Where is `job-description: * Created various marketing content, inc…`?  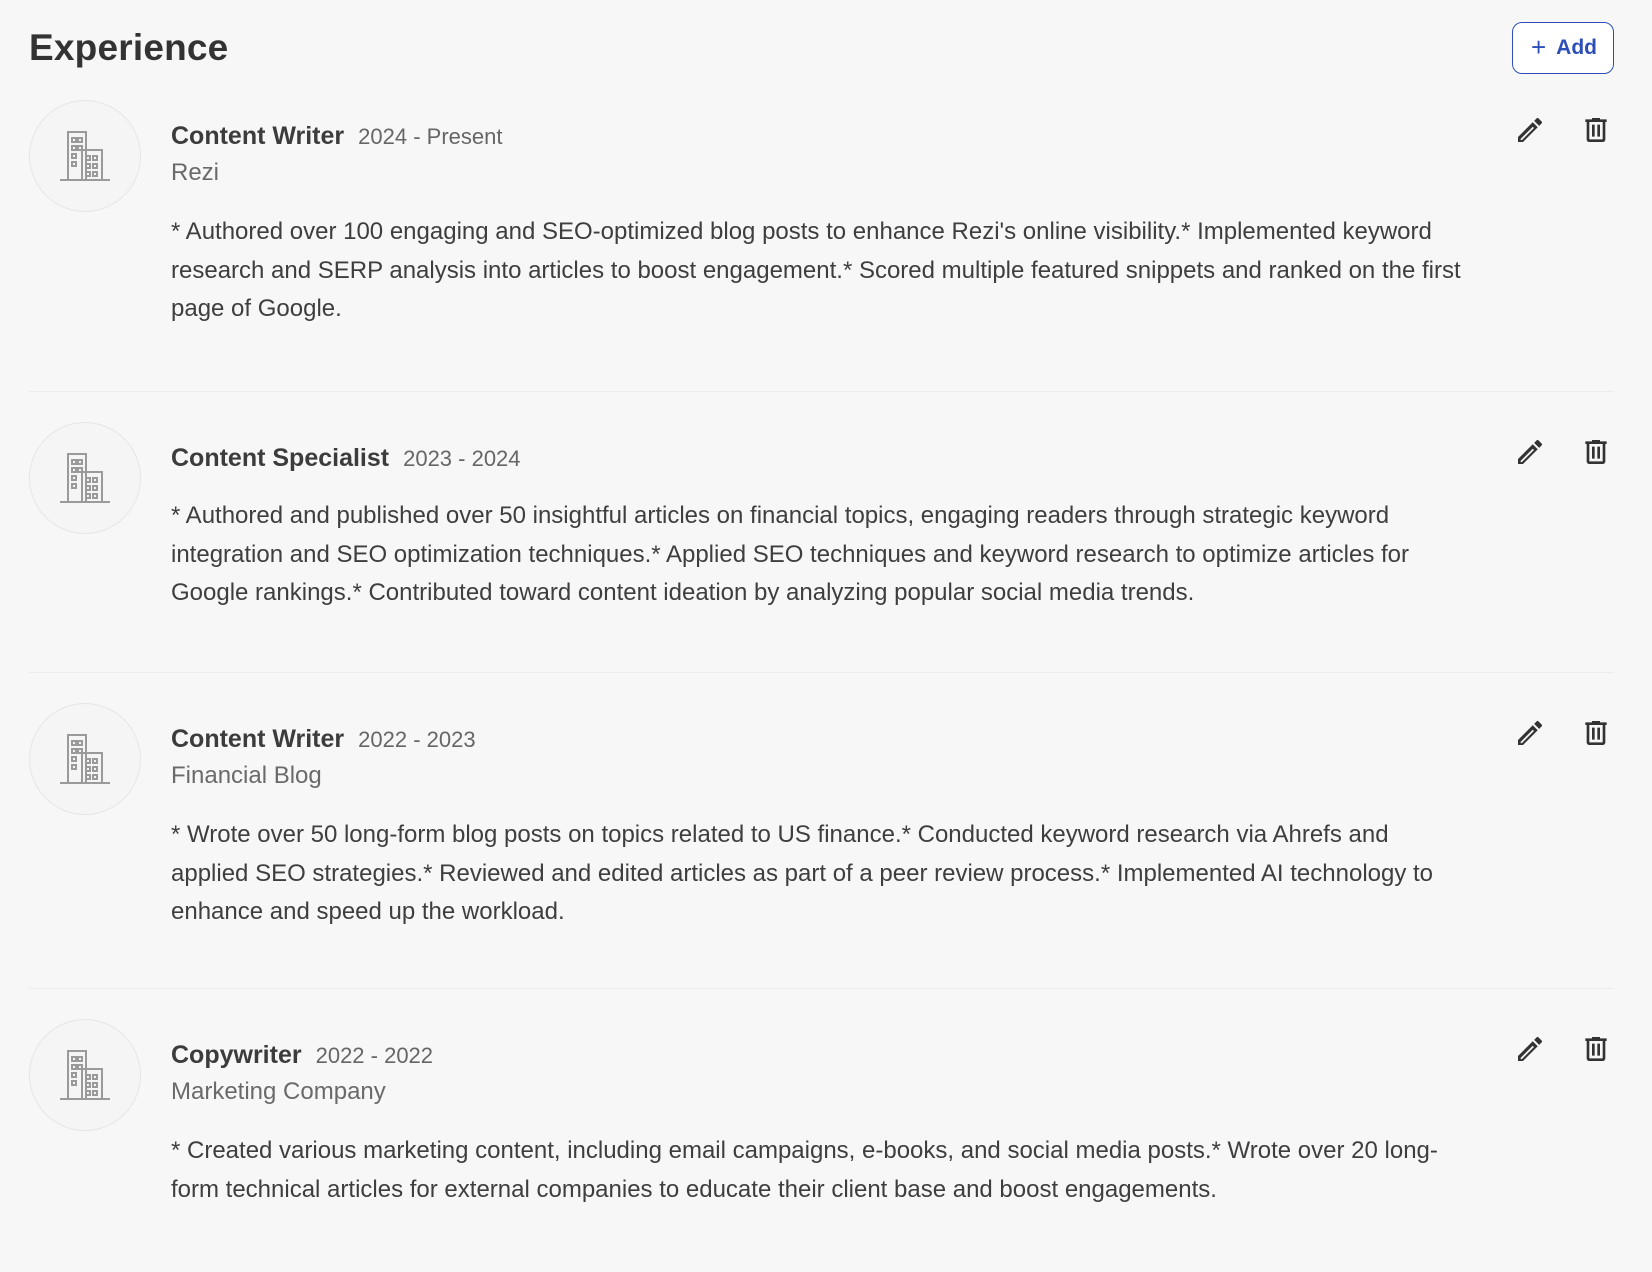 job-description: * Created various marketing content, inc… is located at coordinates (804, 1170).